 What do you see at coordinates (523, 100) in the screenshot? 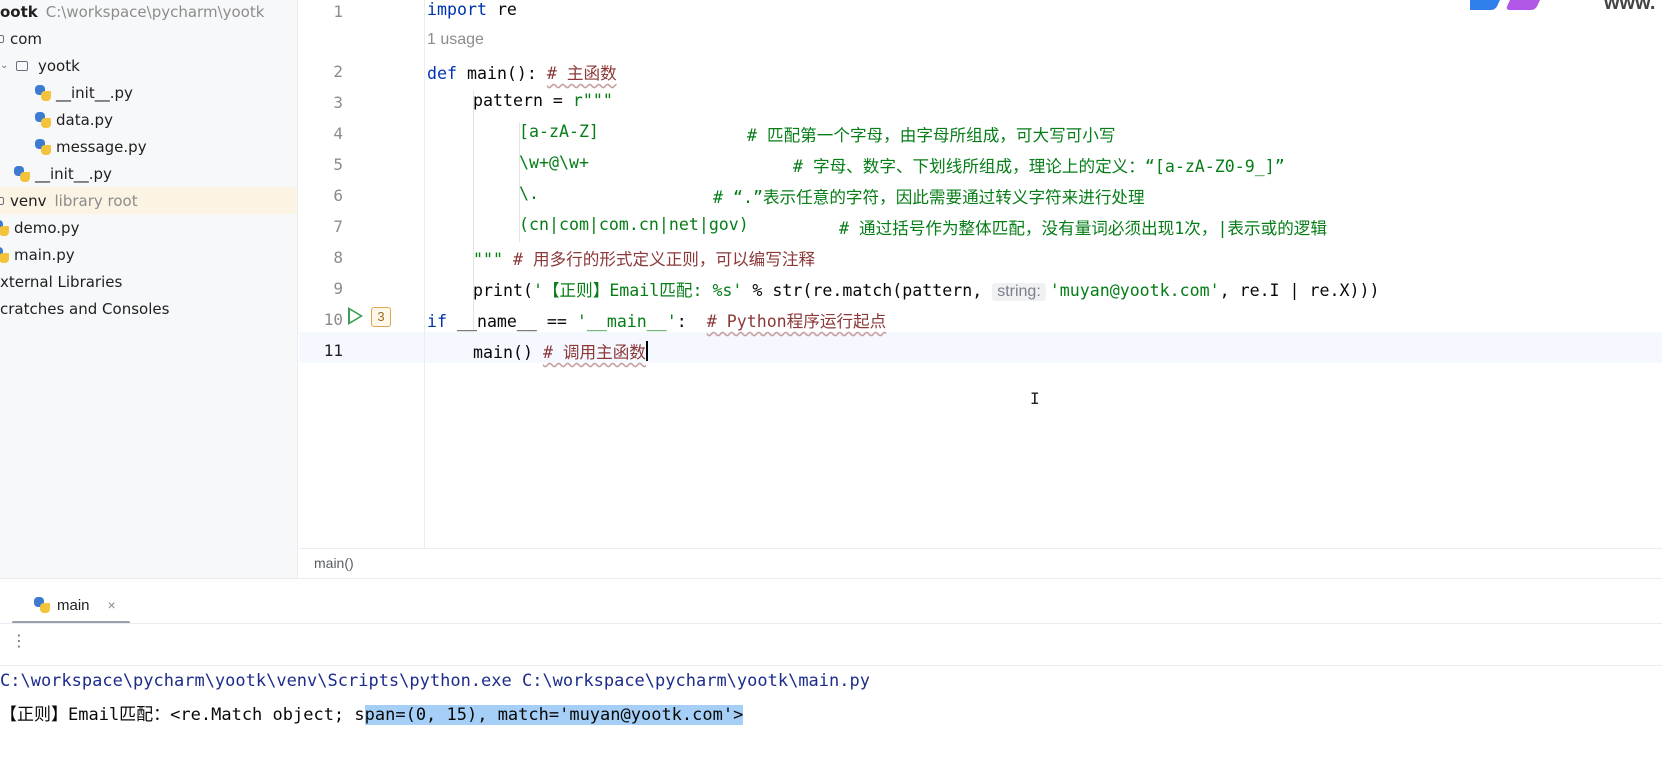
I see `code-token: pattern =` at bounding box center [523, 100].